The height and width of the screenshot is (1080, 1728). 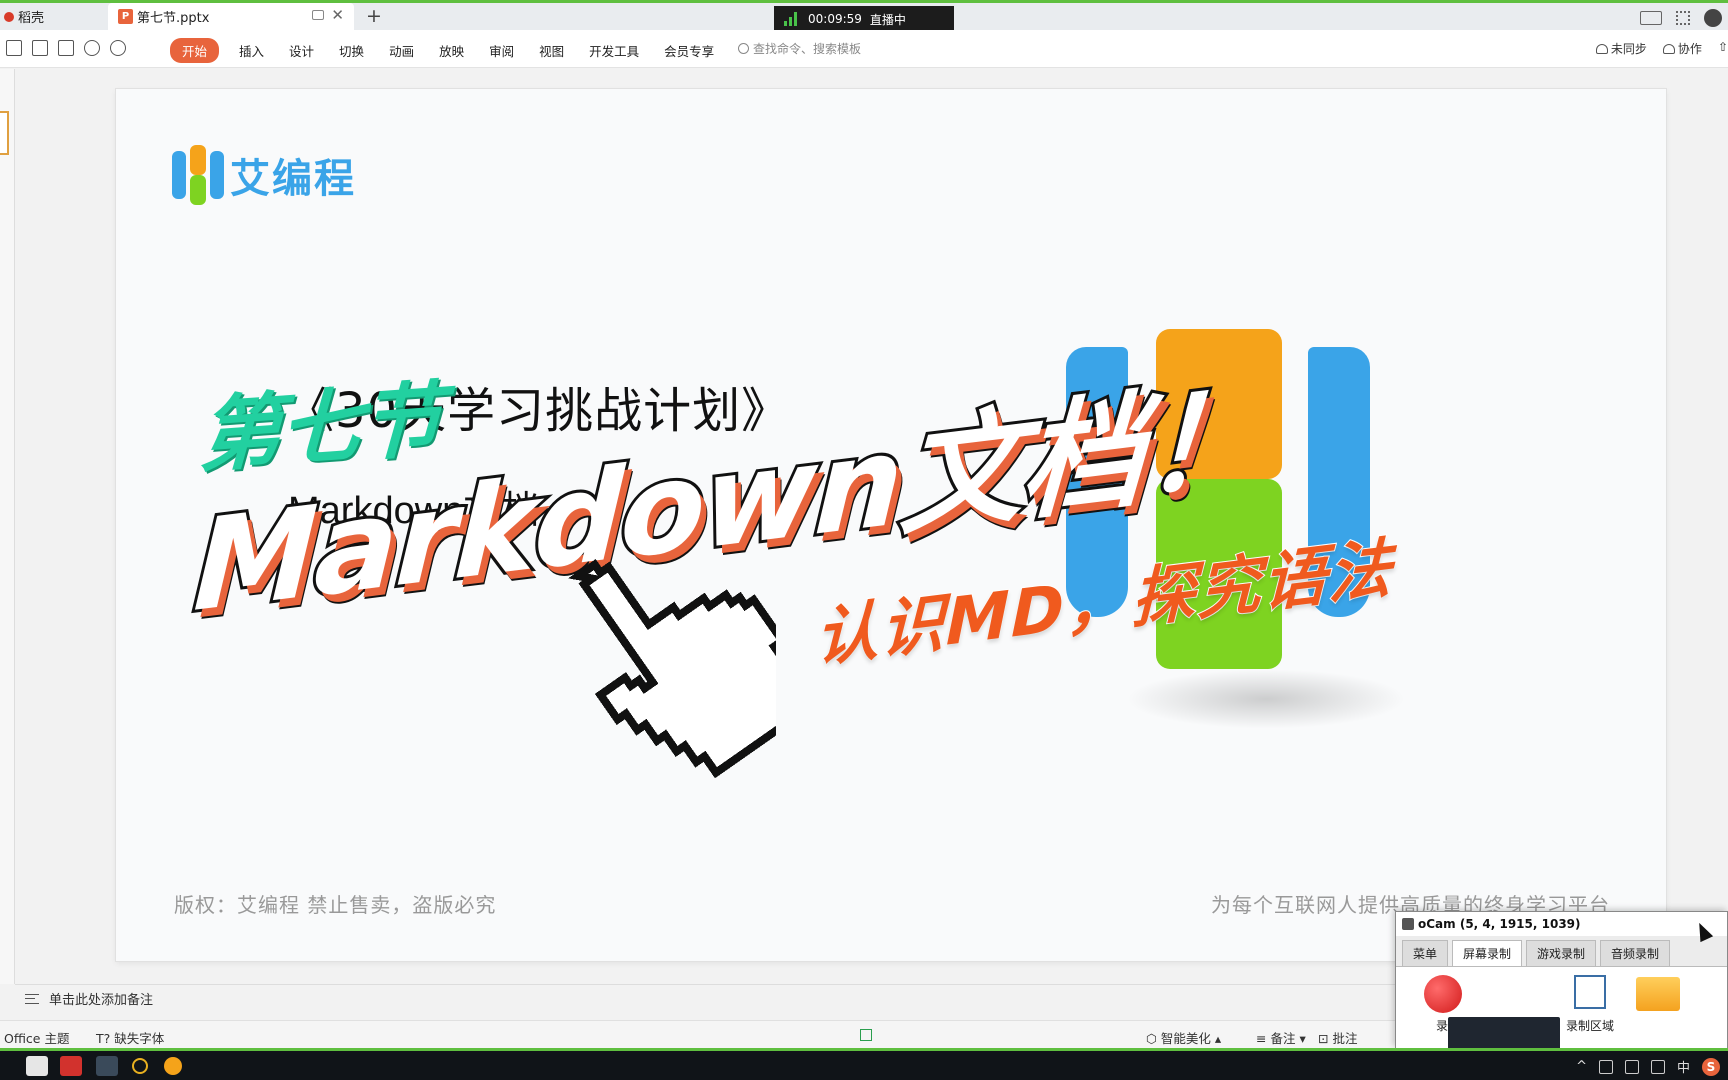 What do you see at coordinates (1631, 1066) in the screenshot?
I see `network-icon` at bounding box center [1631, 1066].